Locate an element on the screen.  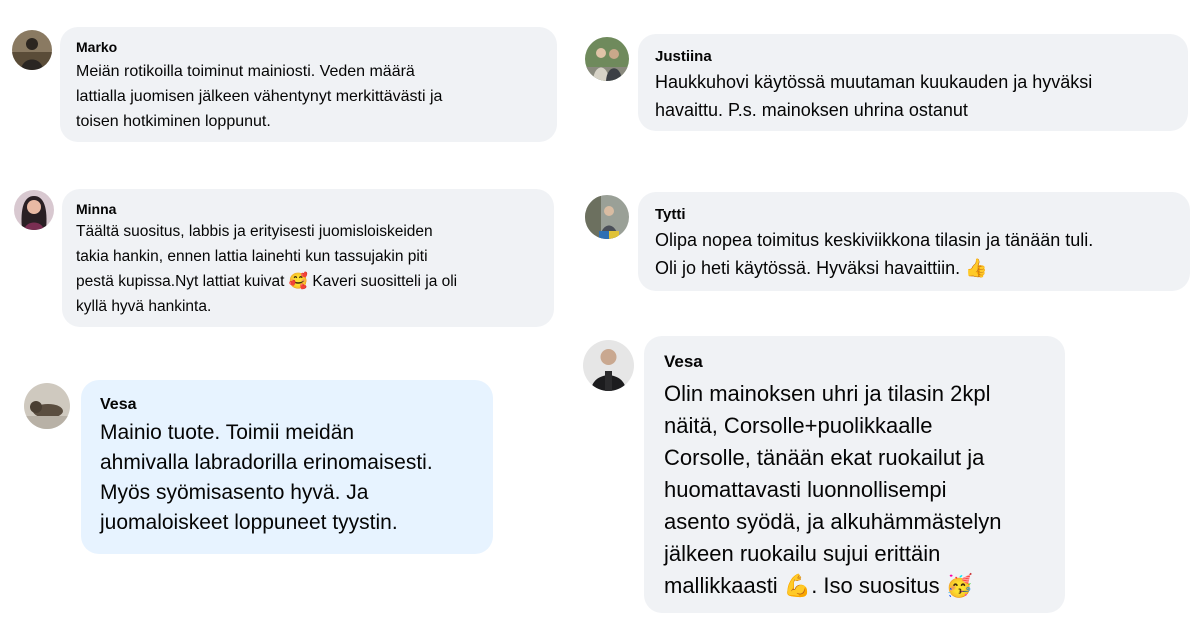
commenter-name: Marko is located at coordinates (308, 47).